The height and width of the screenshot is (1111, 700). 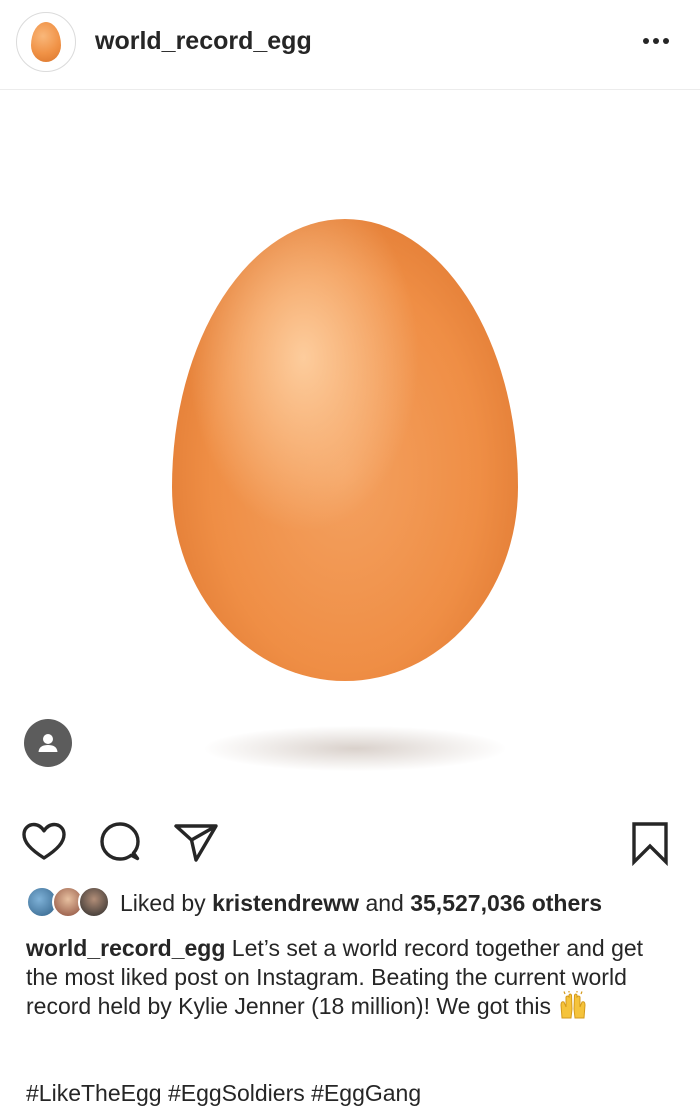 I want to click on comment-icon, so click(x=120, y=841).